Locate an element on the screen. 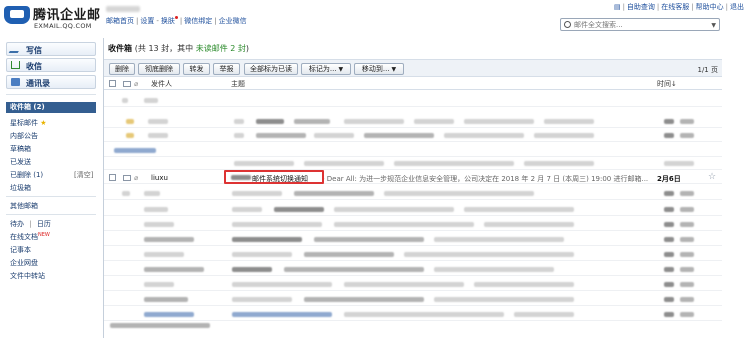 Image resolution: width=750 pixels, height=338 pixels. scrollbar is located at coordinates (724, 214).